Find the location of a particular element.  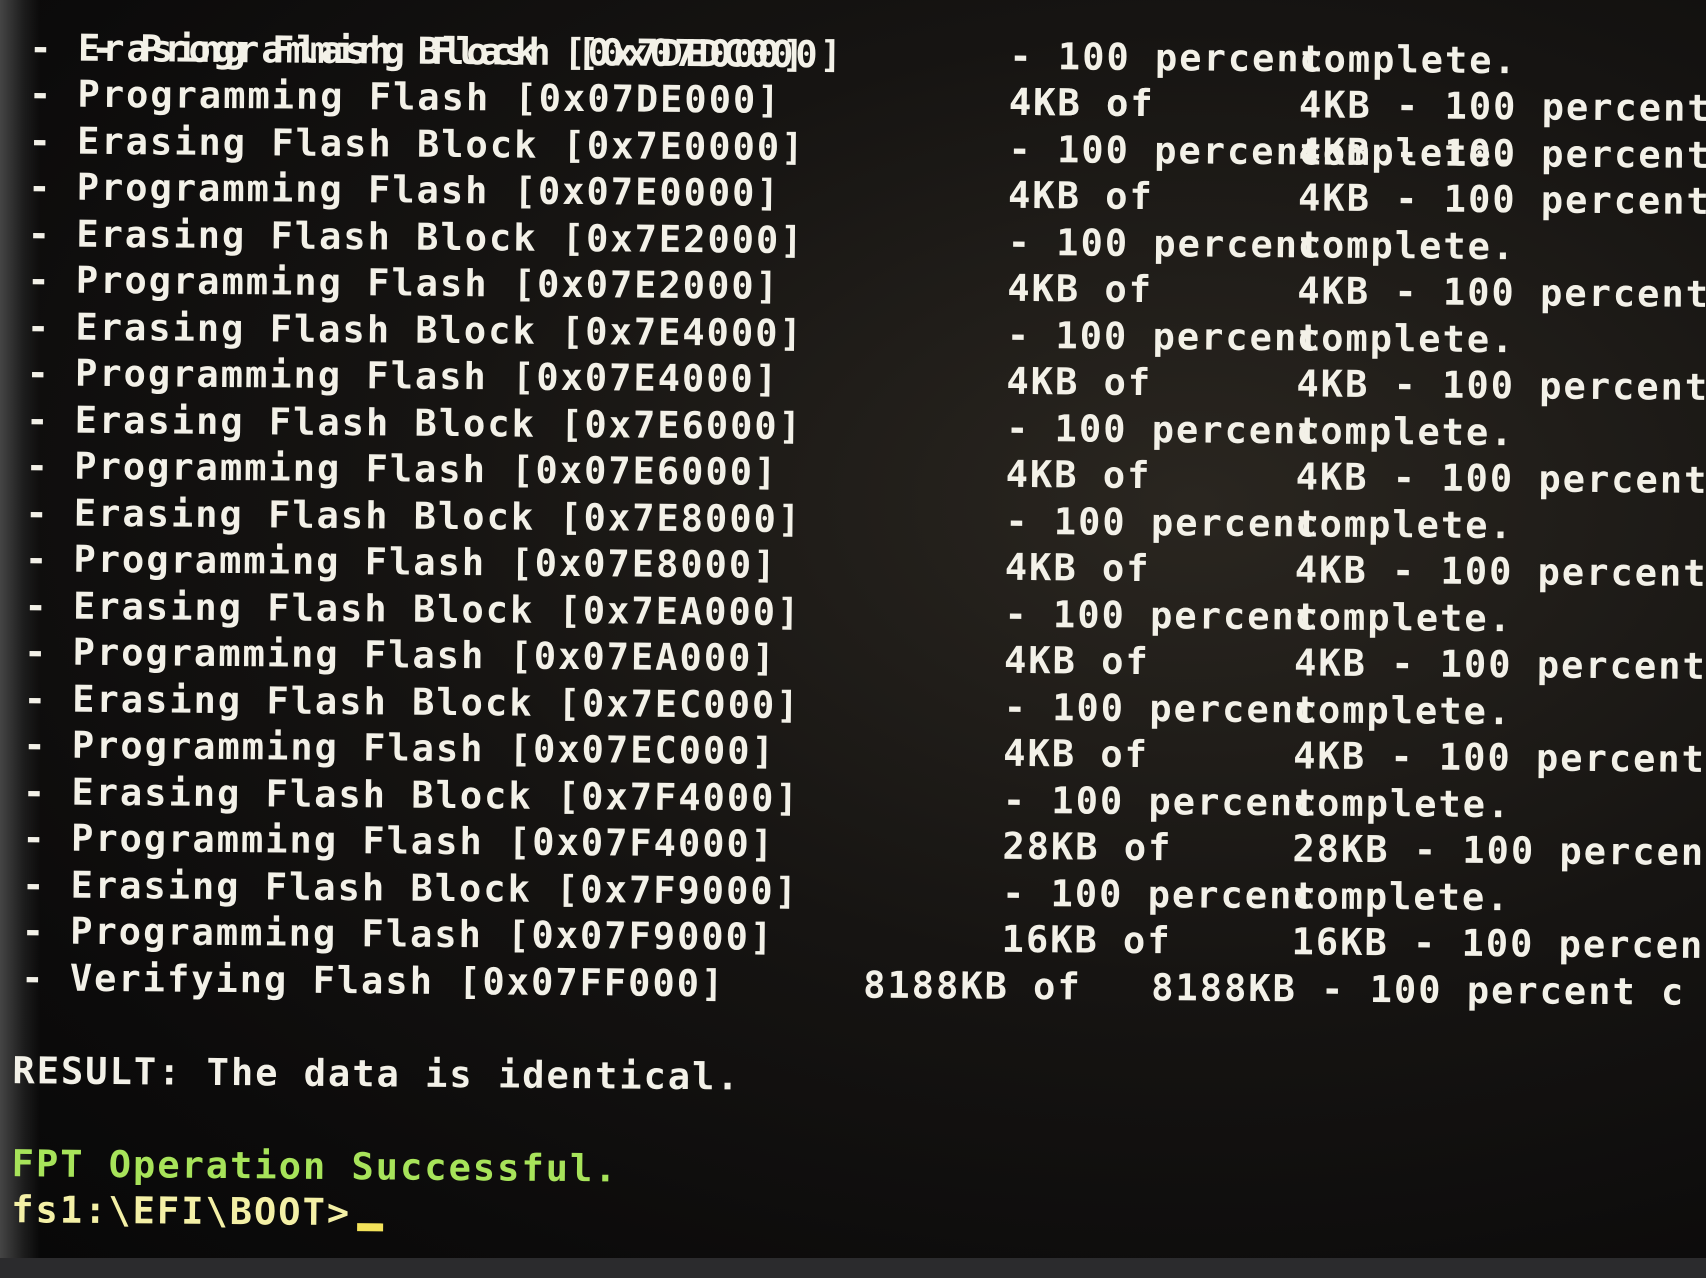

shell-prompt: fs1:\EFI\BOOT> is located at coordinates (197, 1212).